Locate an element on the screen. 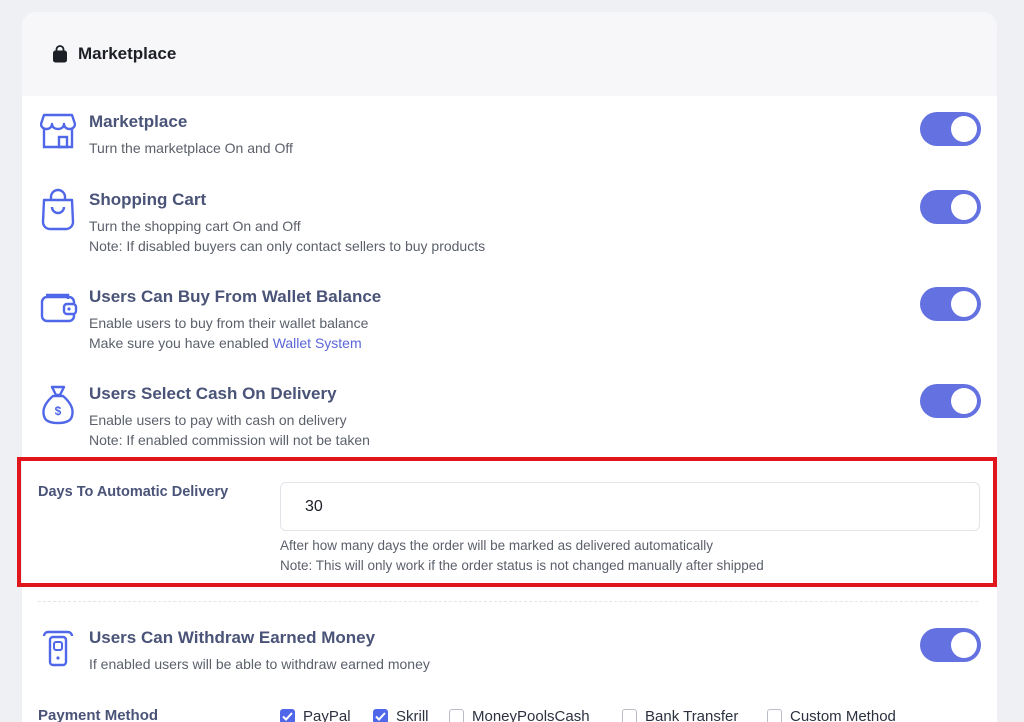  shopping-bag-outline-icon is located at coordinates (58, 209).